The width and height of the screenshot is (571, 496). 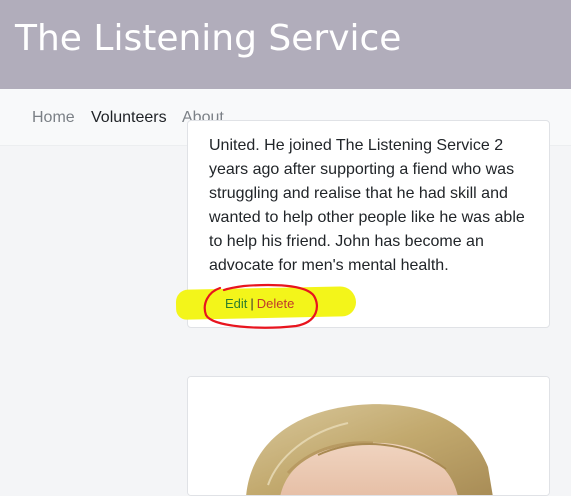 What do you see at coordinates (346, 241) in the screenshot?
I see `bio-line: to help his friend. John has become an` at bounding box center [346, 241].